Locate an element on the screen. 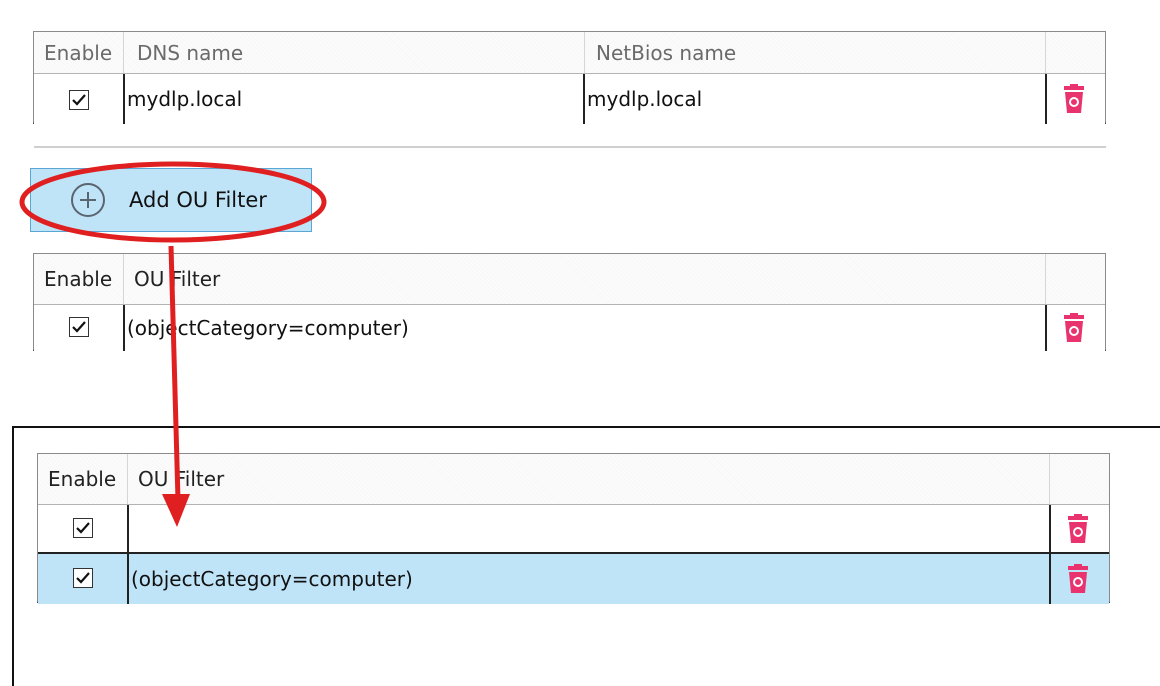 The width and height of the screenshot is (1160, 686). plus-circle-icon is located at coordinates (88, 200).